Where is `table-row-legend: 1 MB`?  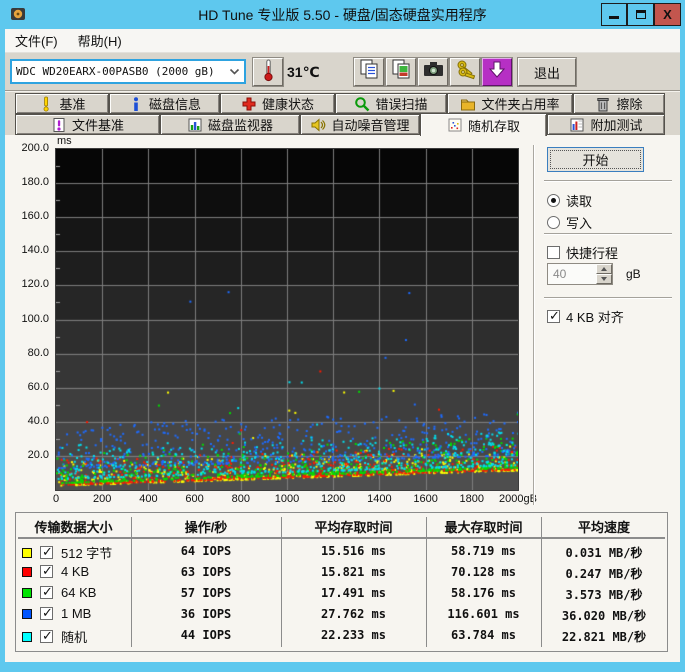
table-row-legend: 1 MB is located at coordinates (57, 613).